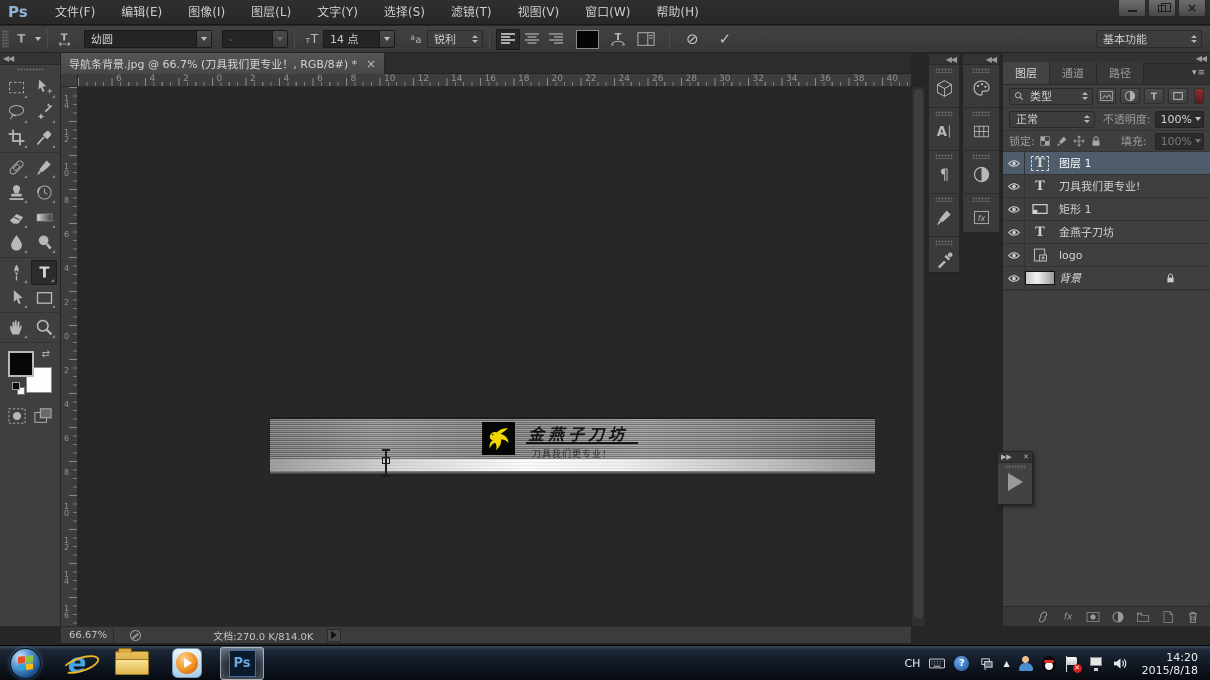 This screenshot has height=680, width=1210. I want to click on menu-item: 帮助(H), so click(677, 12).